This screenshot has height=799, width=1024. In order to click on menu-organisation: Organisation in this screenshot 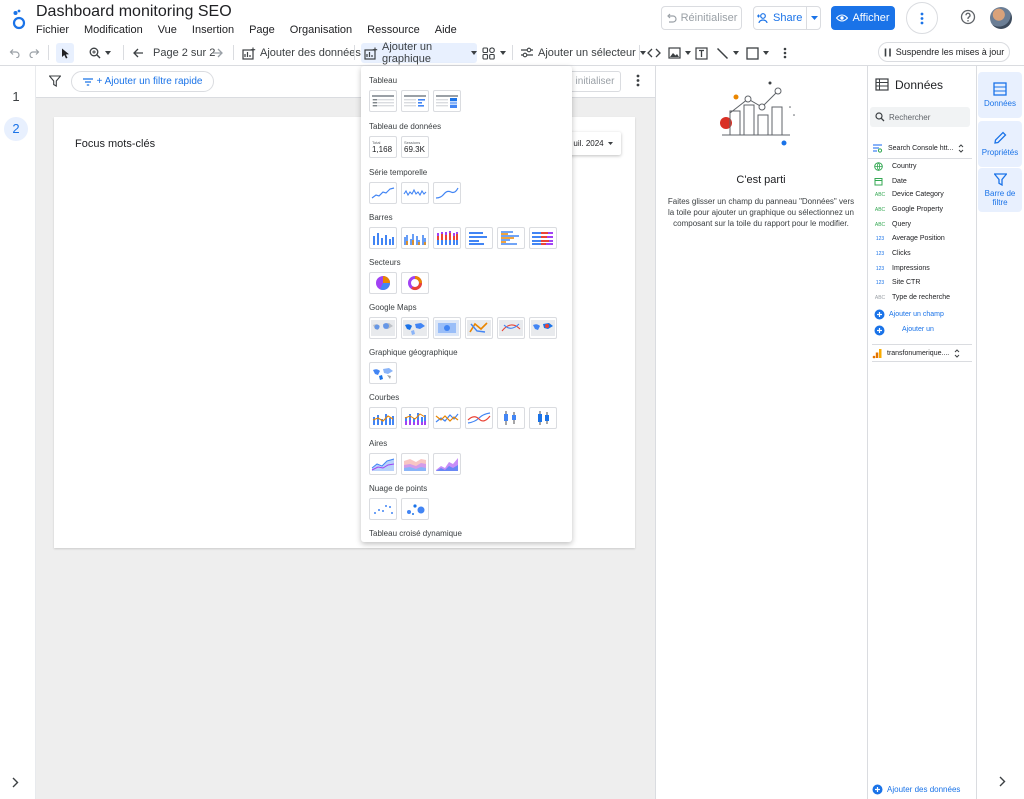, I will do `click(321, 30)`.